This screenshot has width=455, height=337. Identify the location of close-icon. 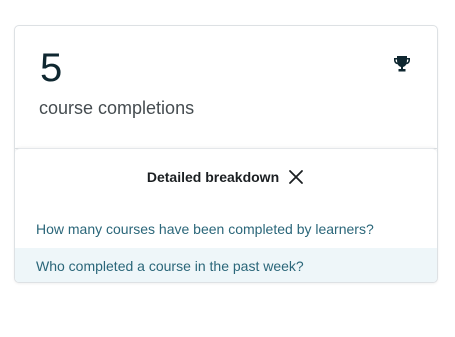
(296, 177).